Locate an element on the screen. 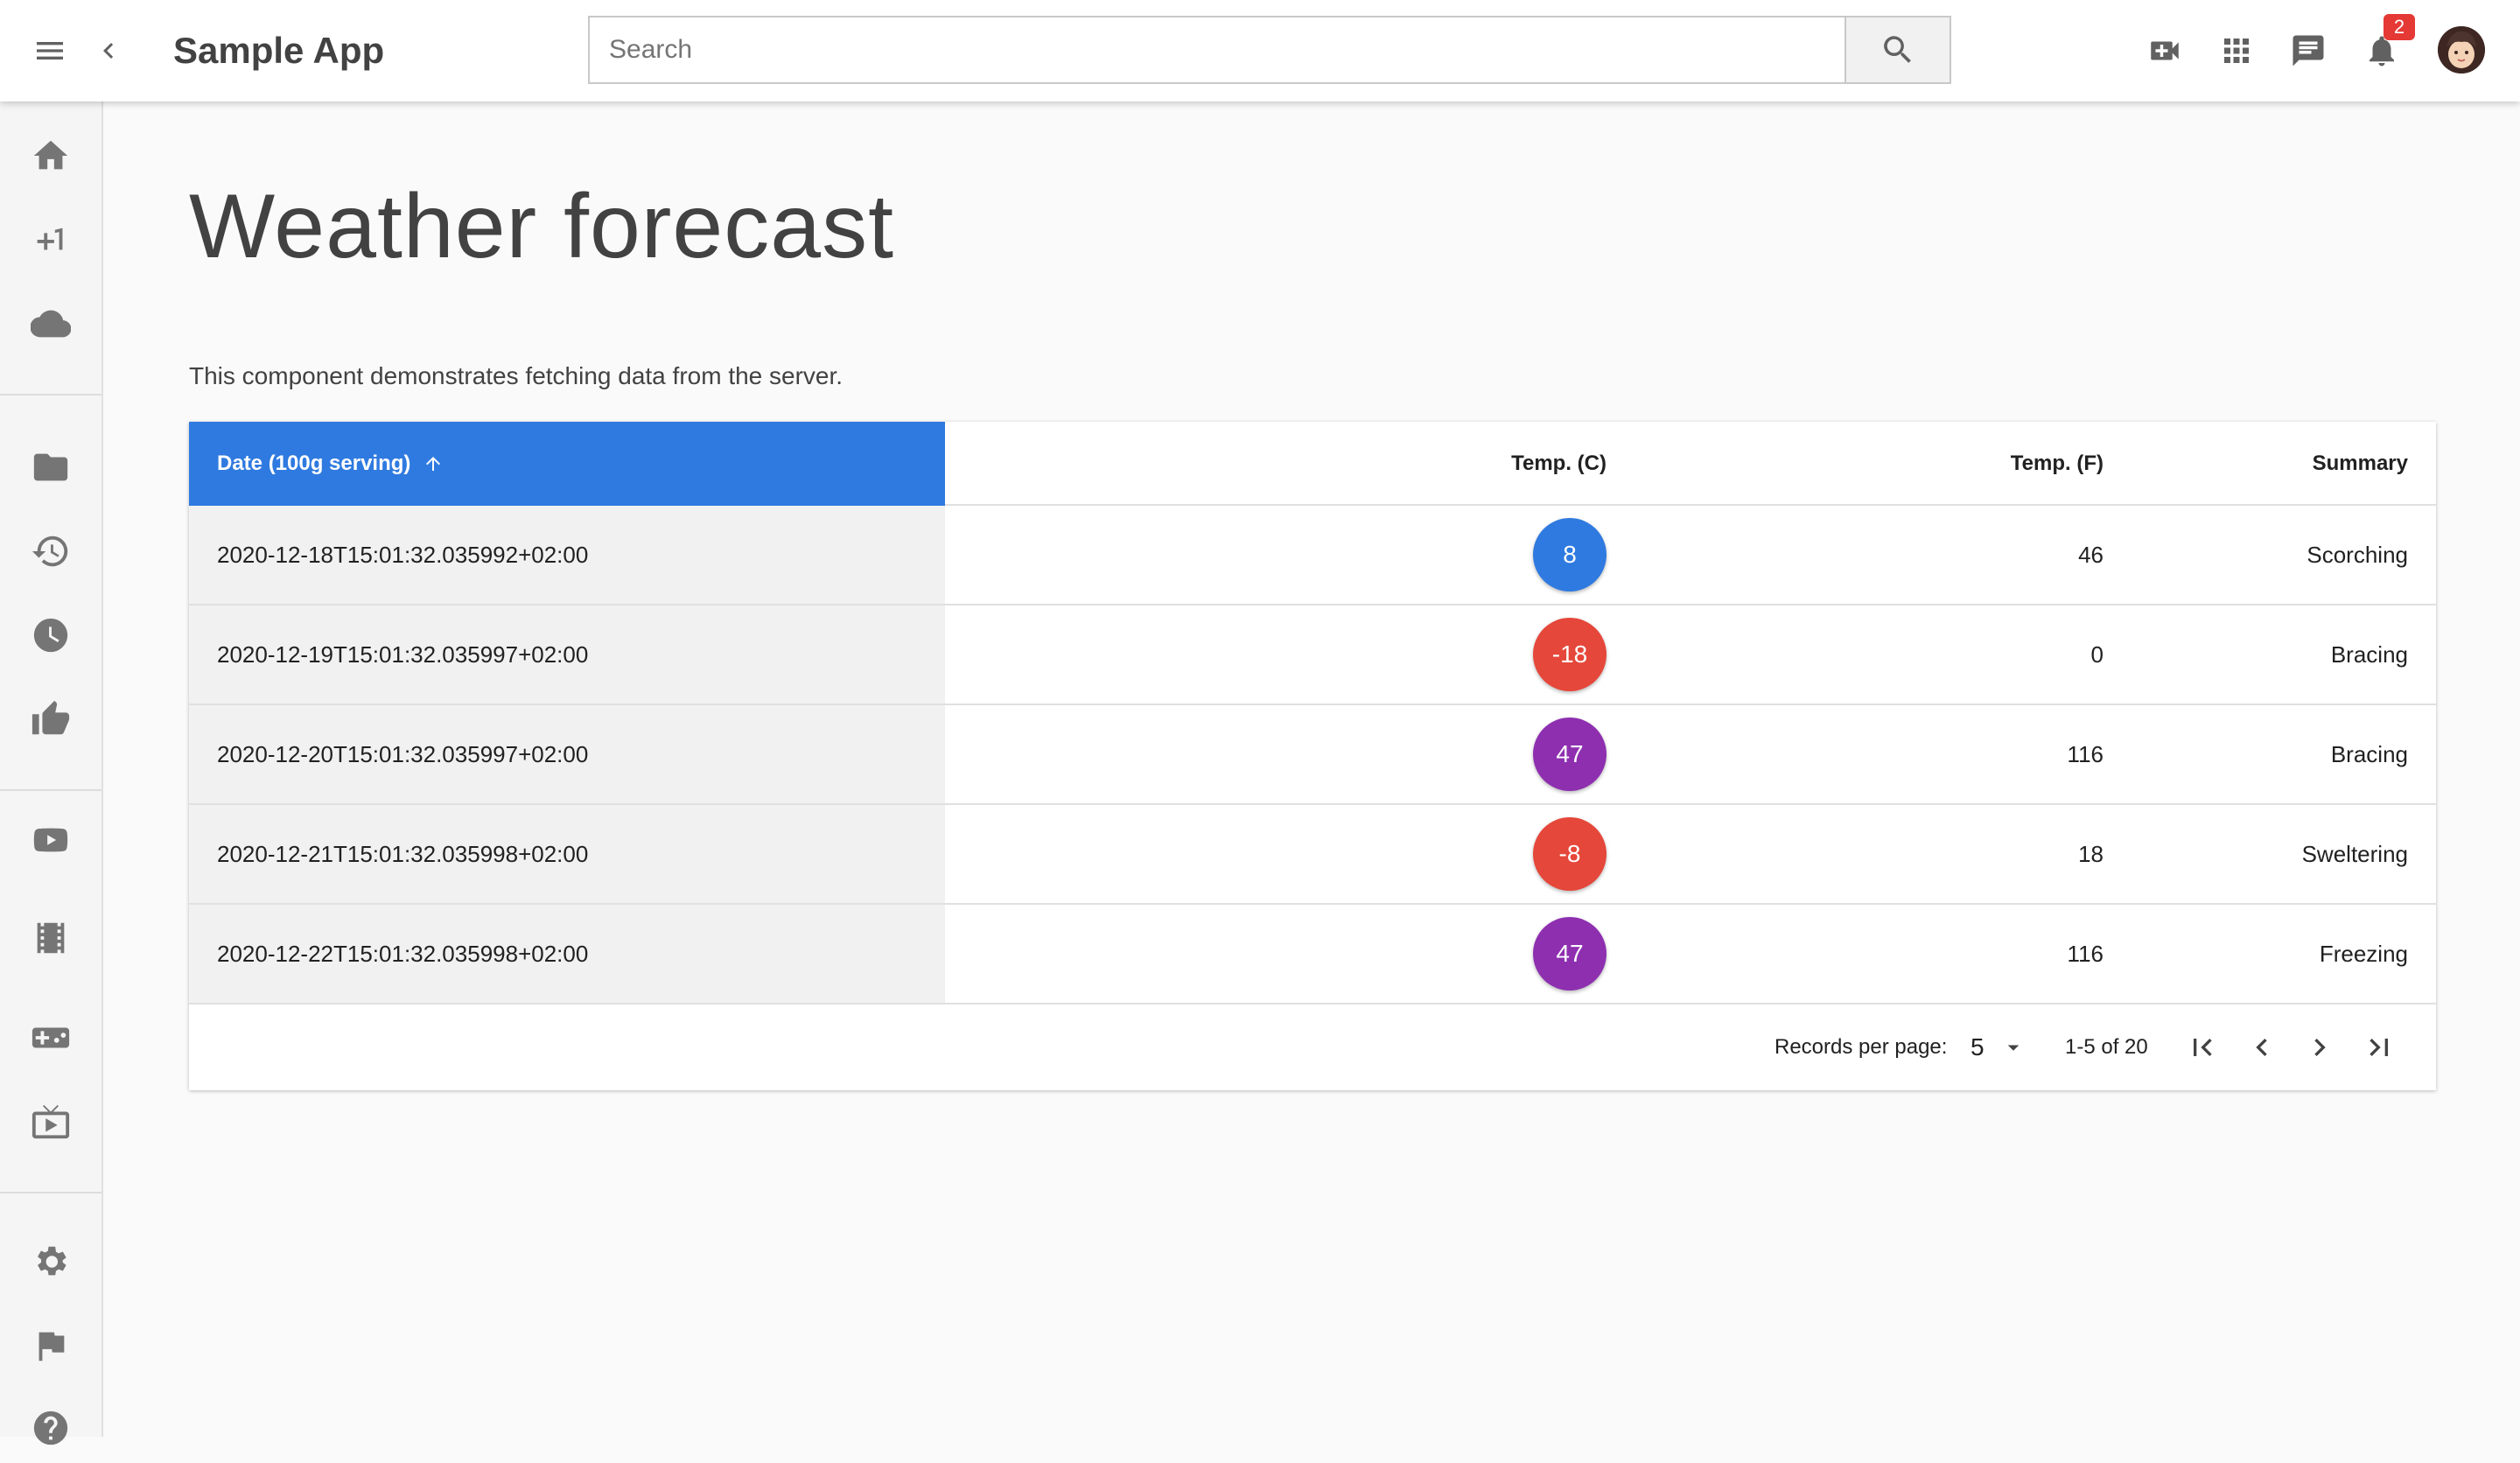 This screenshot has width=2520, height=1463. apps-button is located at coordinates (2236, 51).